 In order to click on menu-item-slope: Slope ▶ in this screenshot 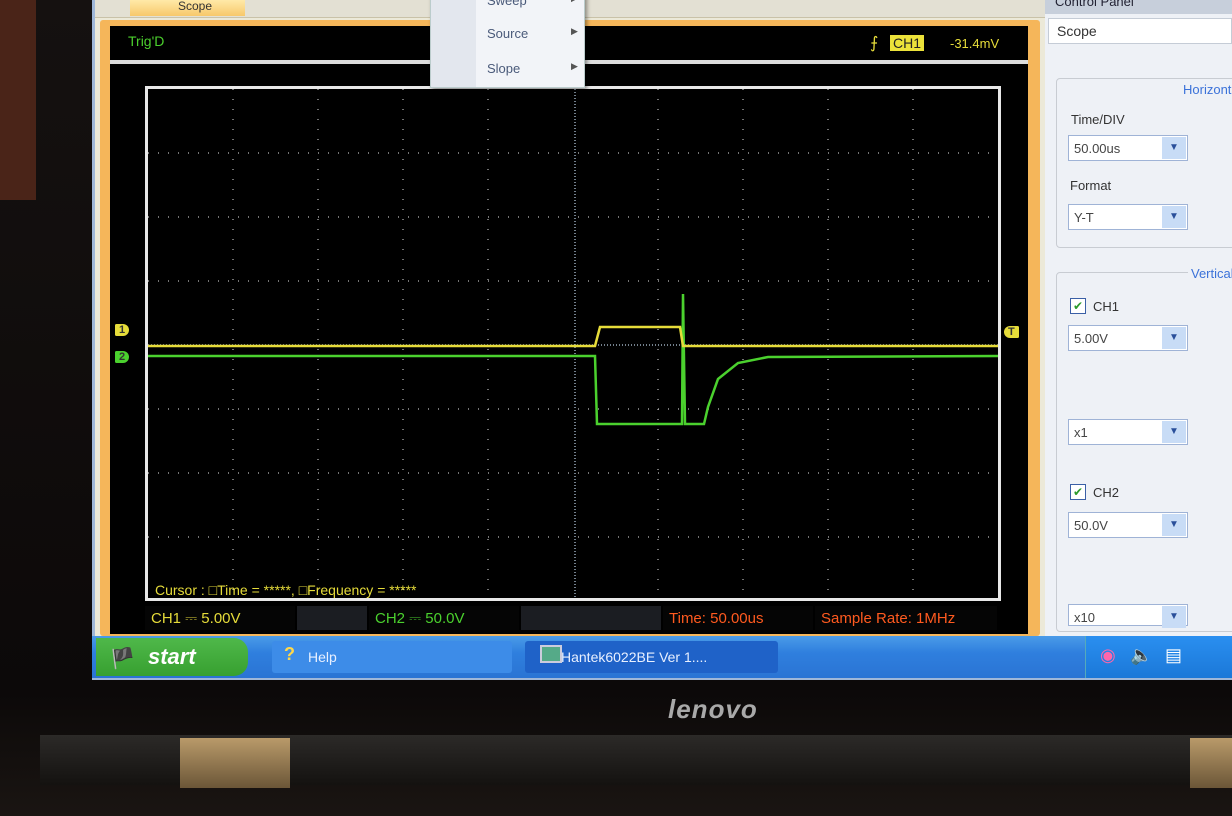, I will do `click(532, 68)`.